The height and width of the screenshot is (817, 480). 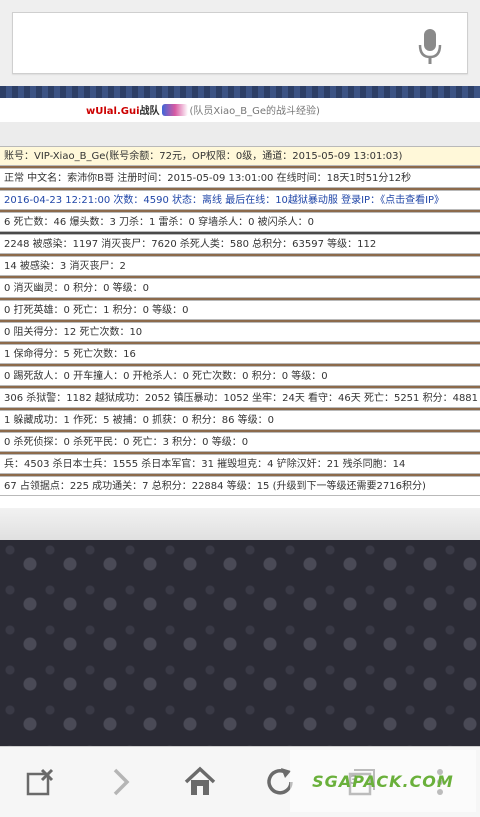 I want to click on member-note: (队员Xiao_B_Ge的战斗经验), so click(x=254, y=111).